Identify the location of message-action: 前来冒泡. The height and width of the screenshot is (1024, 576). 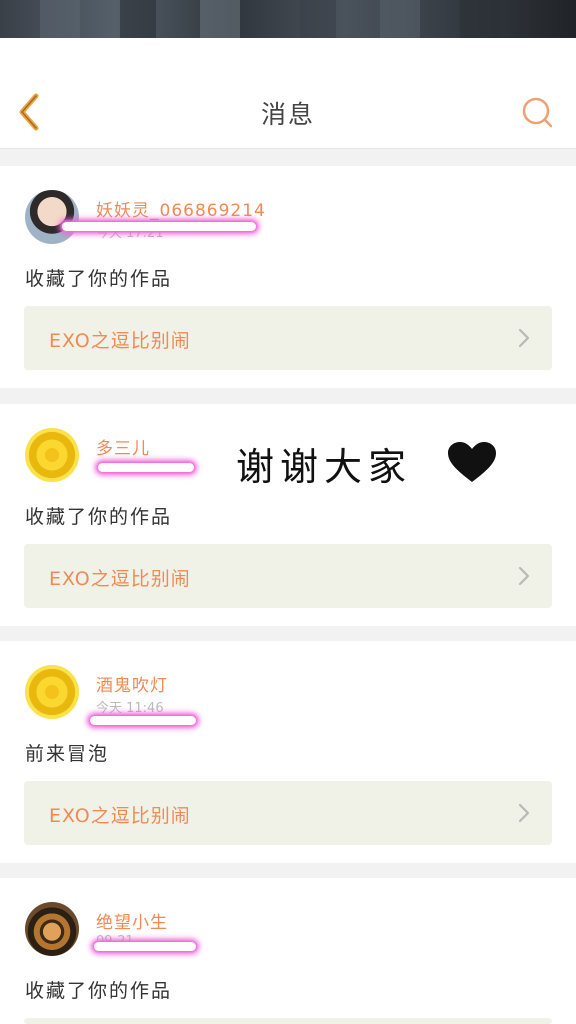
(67, 754).